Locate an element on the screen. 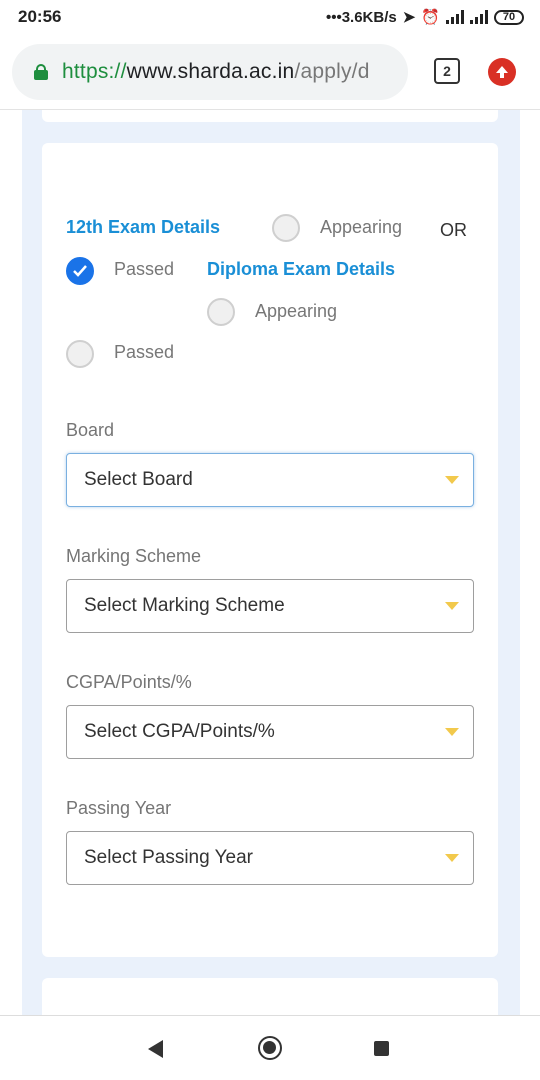 This screenshot has height=1080, width=540. diploma-appearing-label: Appearing is located at coordinates (296, 311).